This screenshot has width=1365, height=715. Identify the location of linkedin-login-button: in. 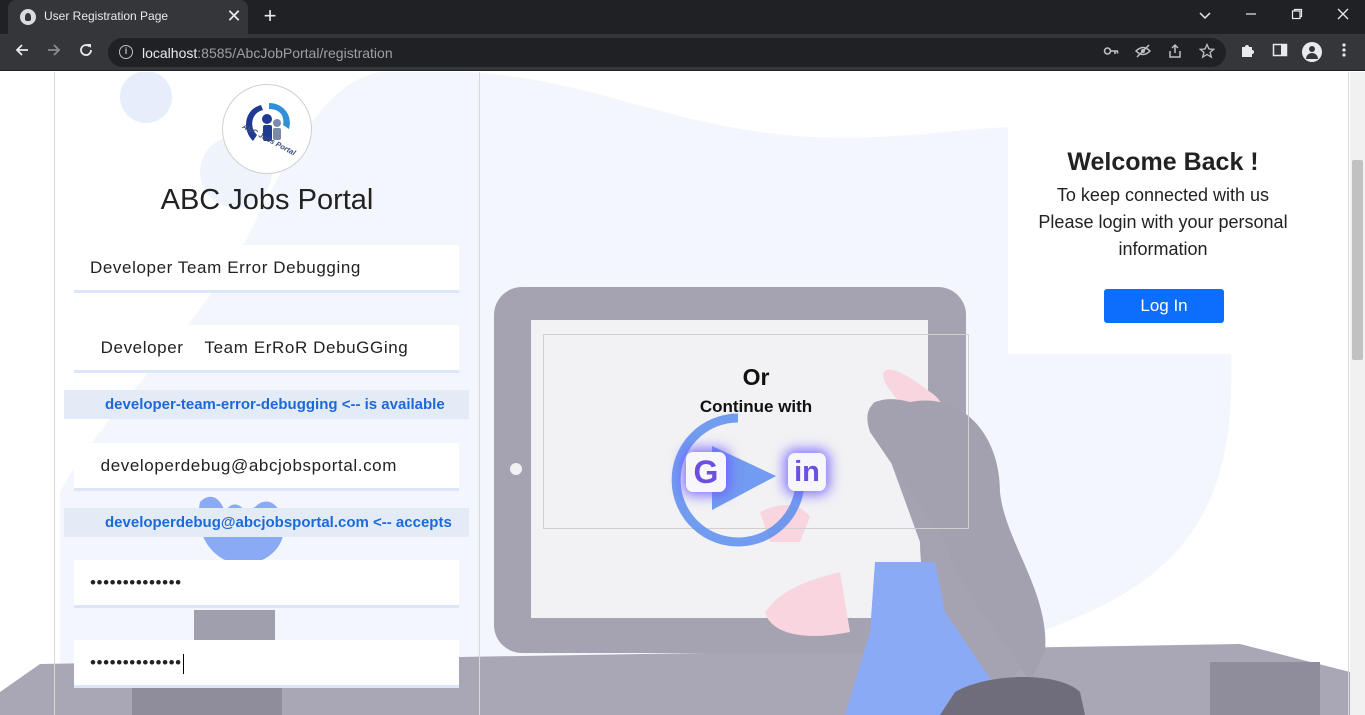
(807, 472).